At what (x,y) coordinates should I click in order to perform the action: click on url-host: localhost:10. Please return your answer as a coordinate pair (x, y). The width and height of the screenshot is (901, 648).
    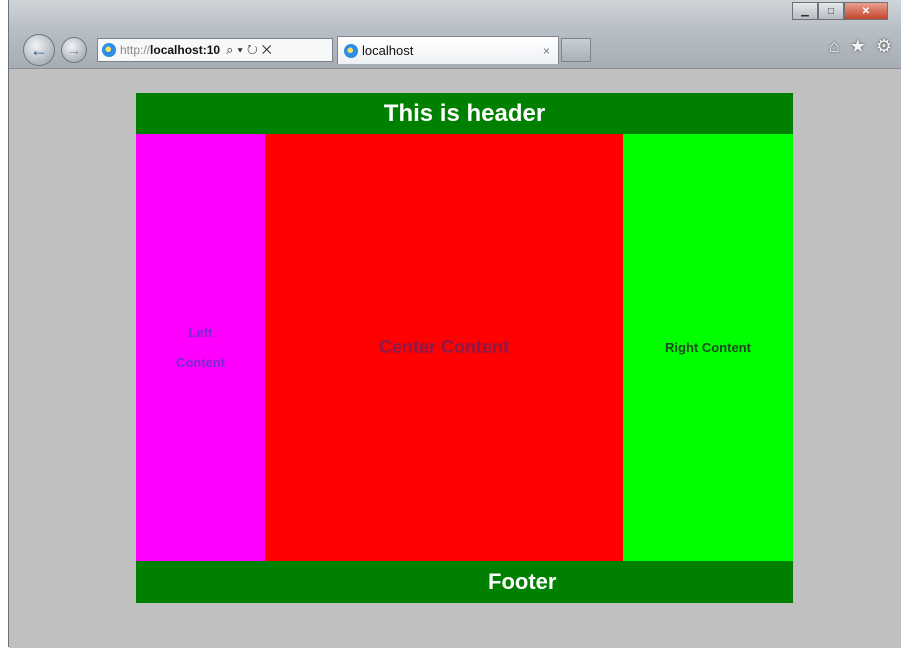
    Looking at the image, I should click on (185, 50).